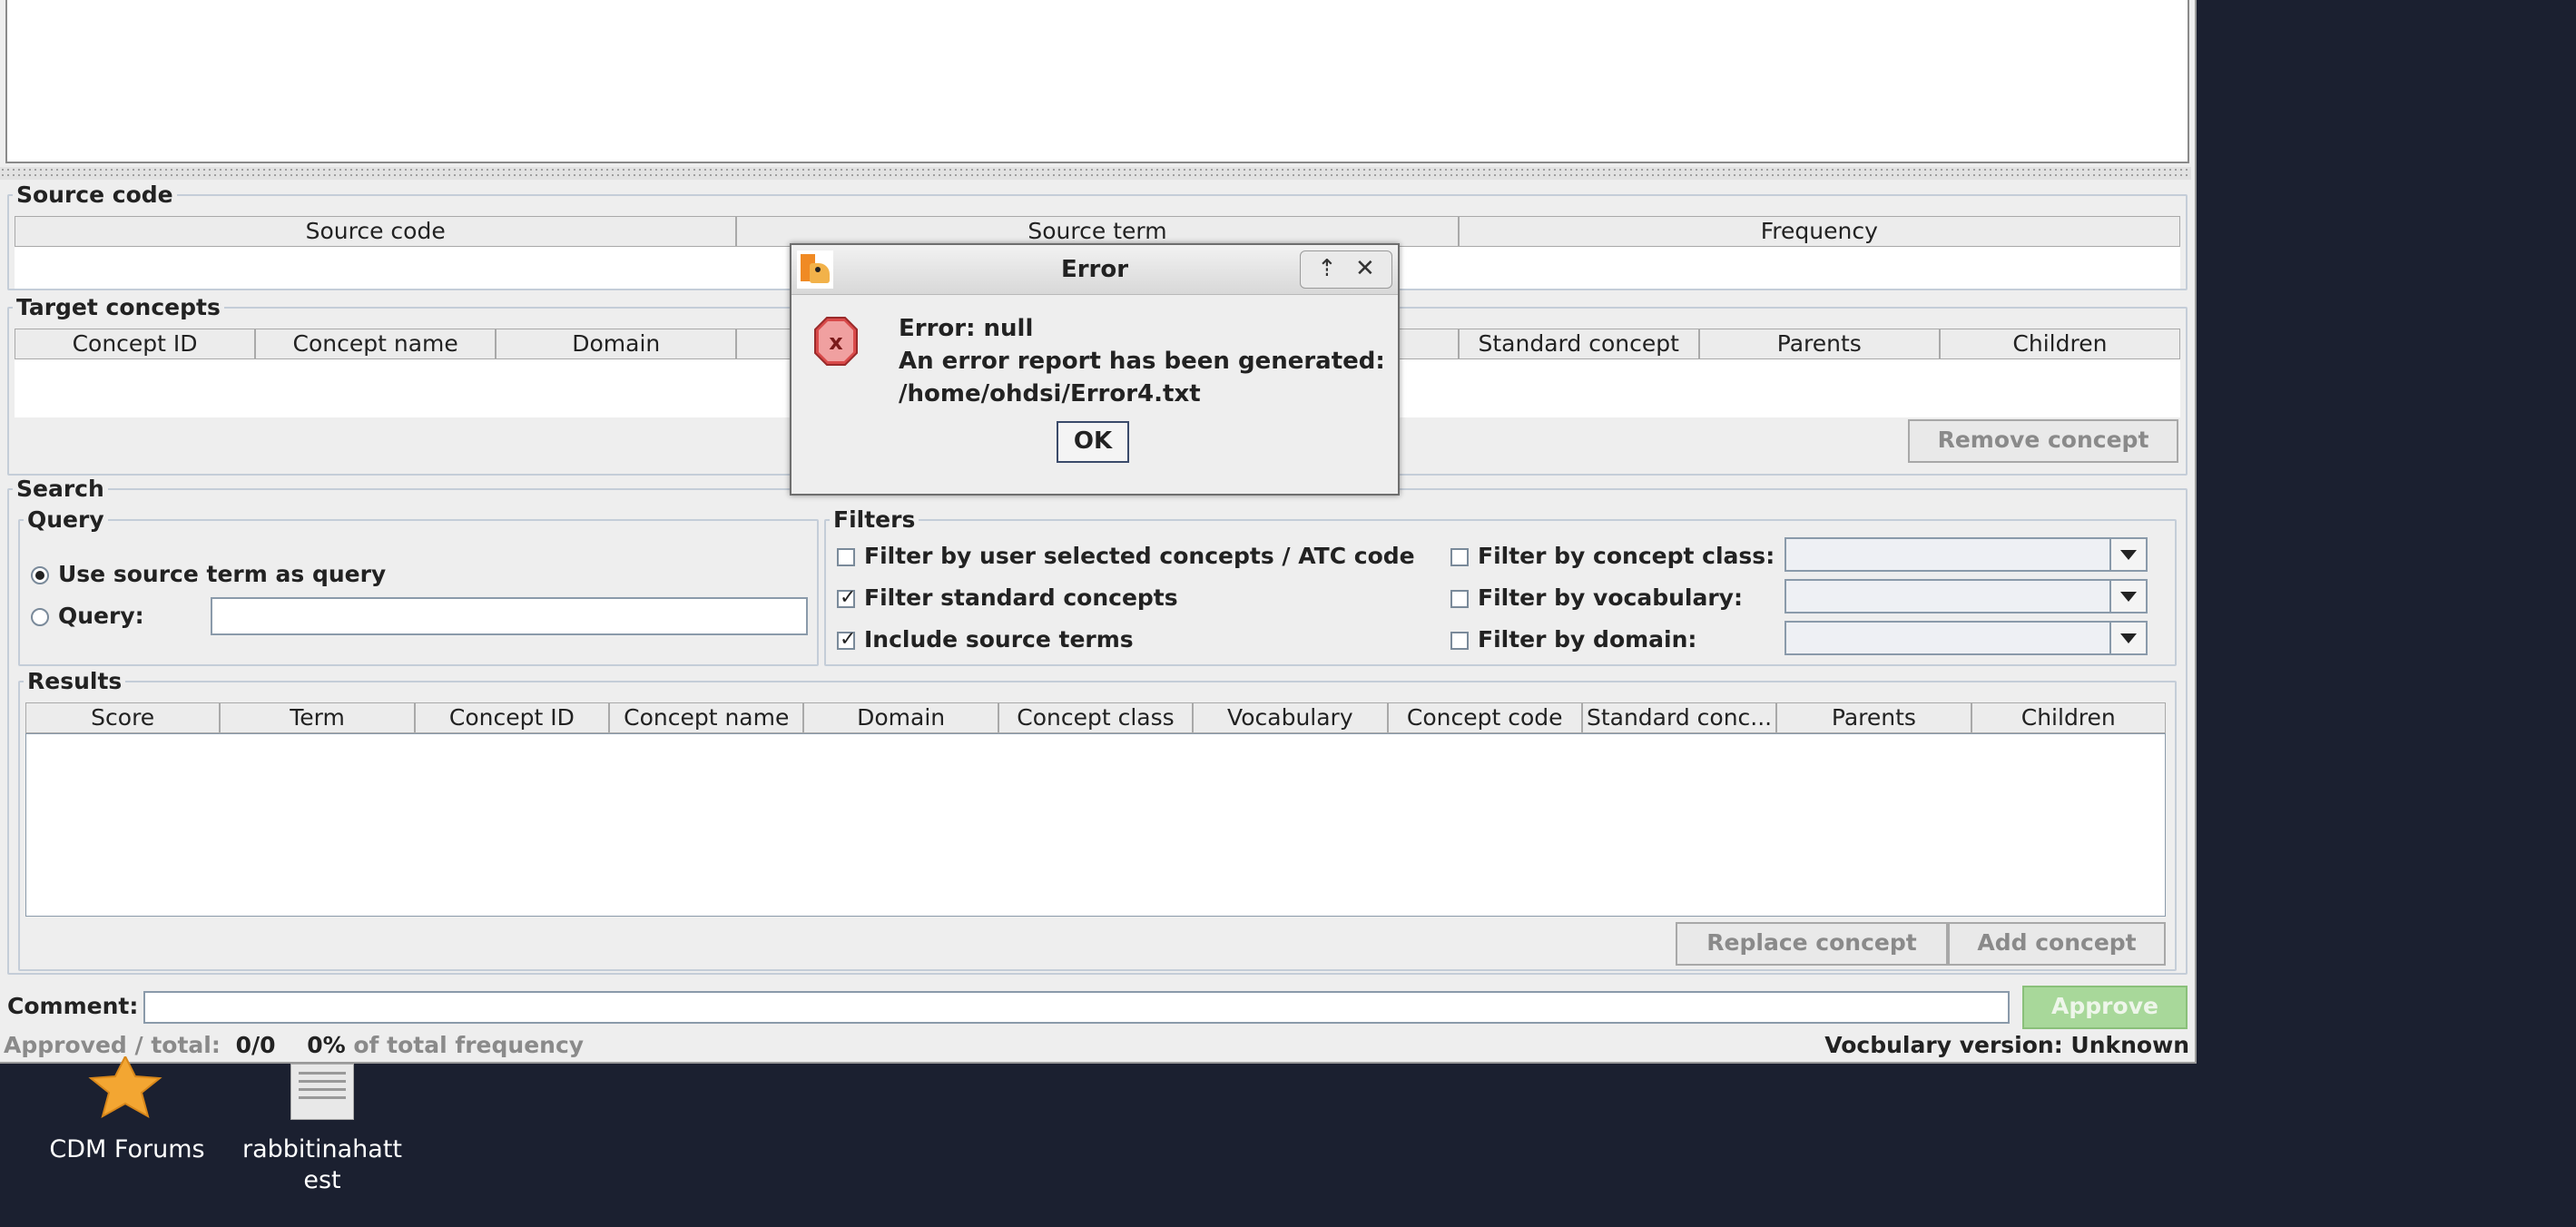 The height and width of the screenshot is (1227, 2576). What do you see at coordinates (322, 1180) in the screenshot?
I see `desktop-icon-rabbit-label-line2: est` at bounding box center [322, 1180].